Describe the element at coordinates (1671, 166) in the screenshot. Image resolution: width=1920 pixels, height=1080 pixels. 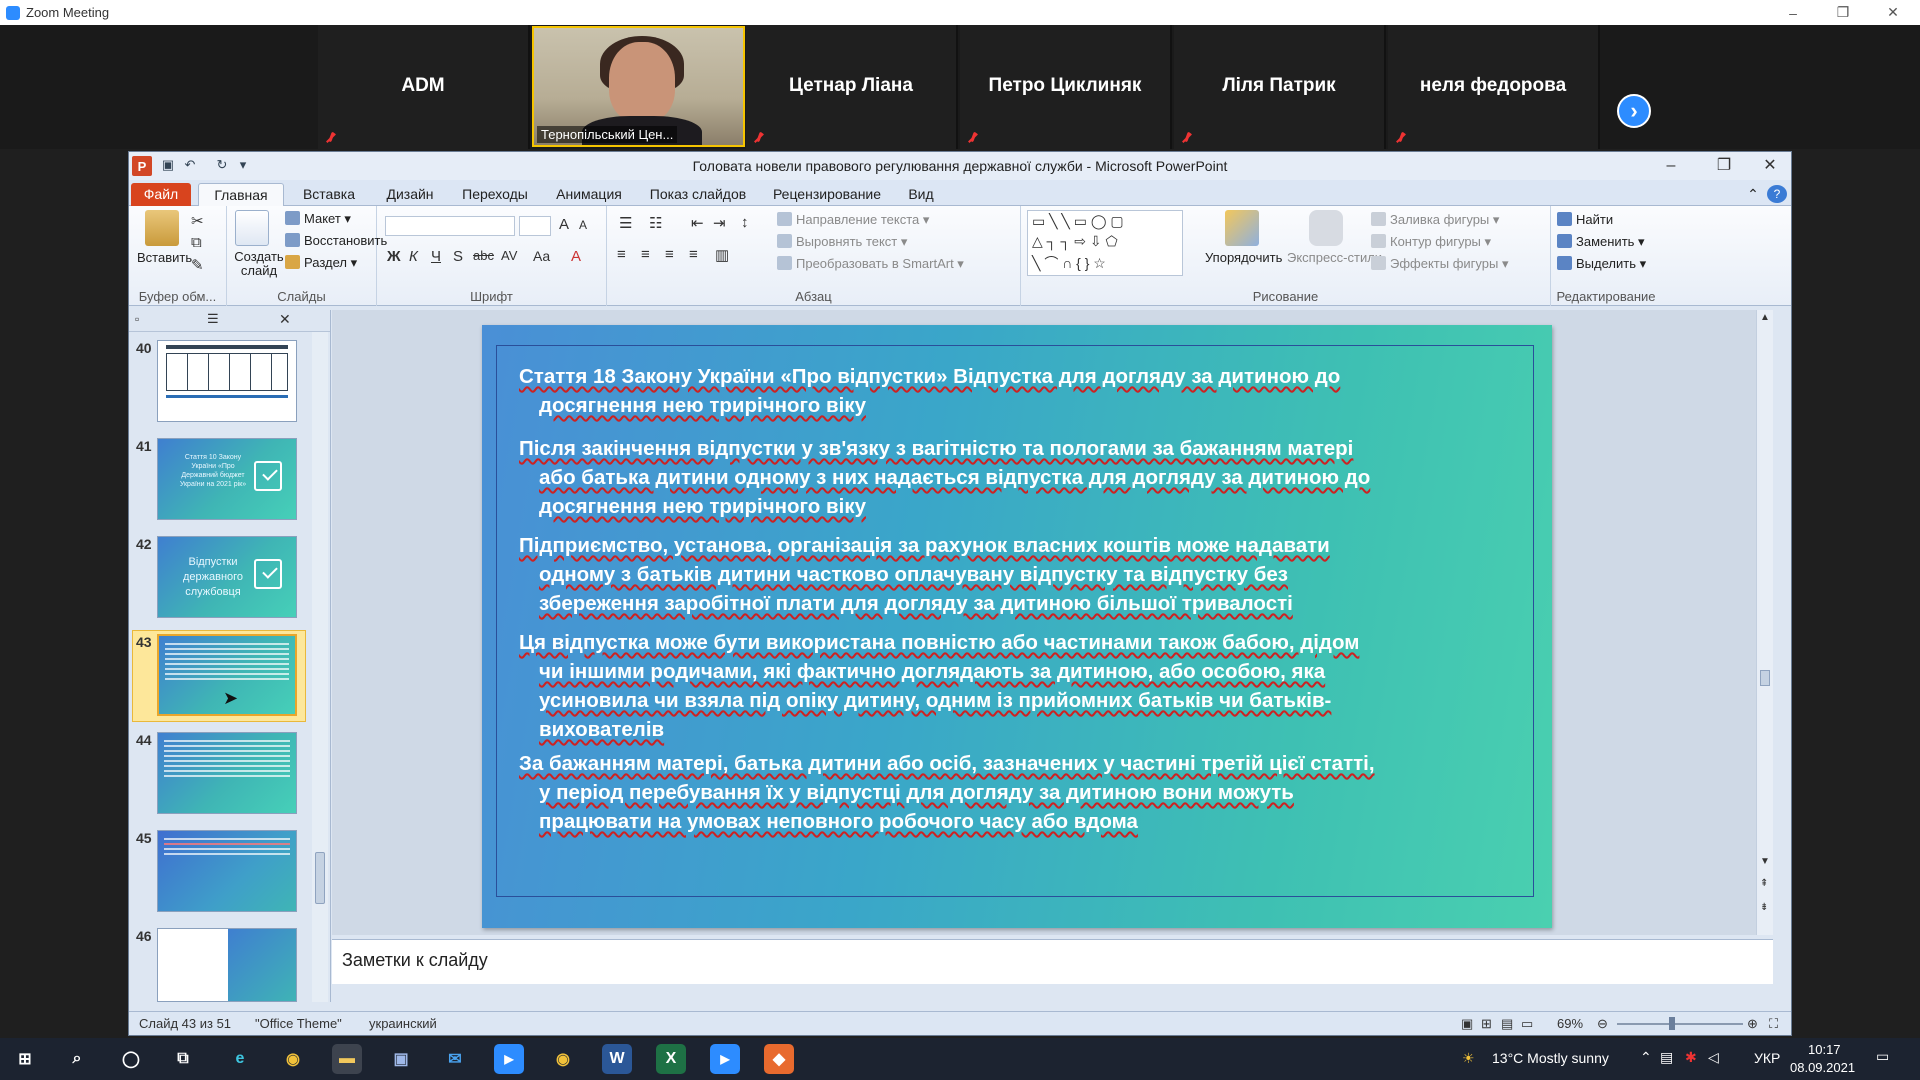
I see `ppt-minimize-button: –` at that location.